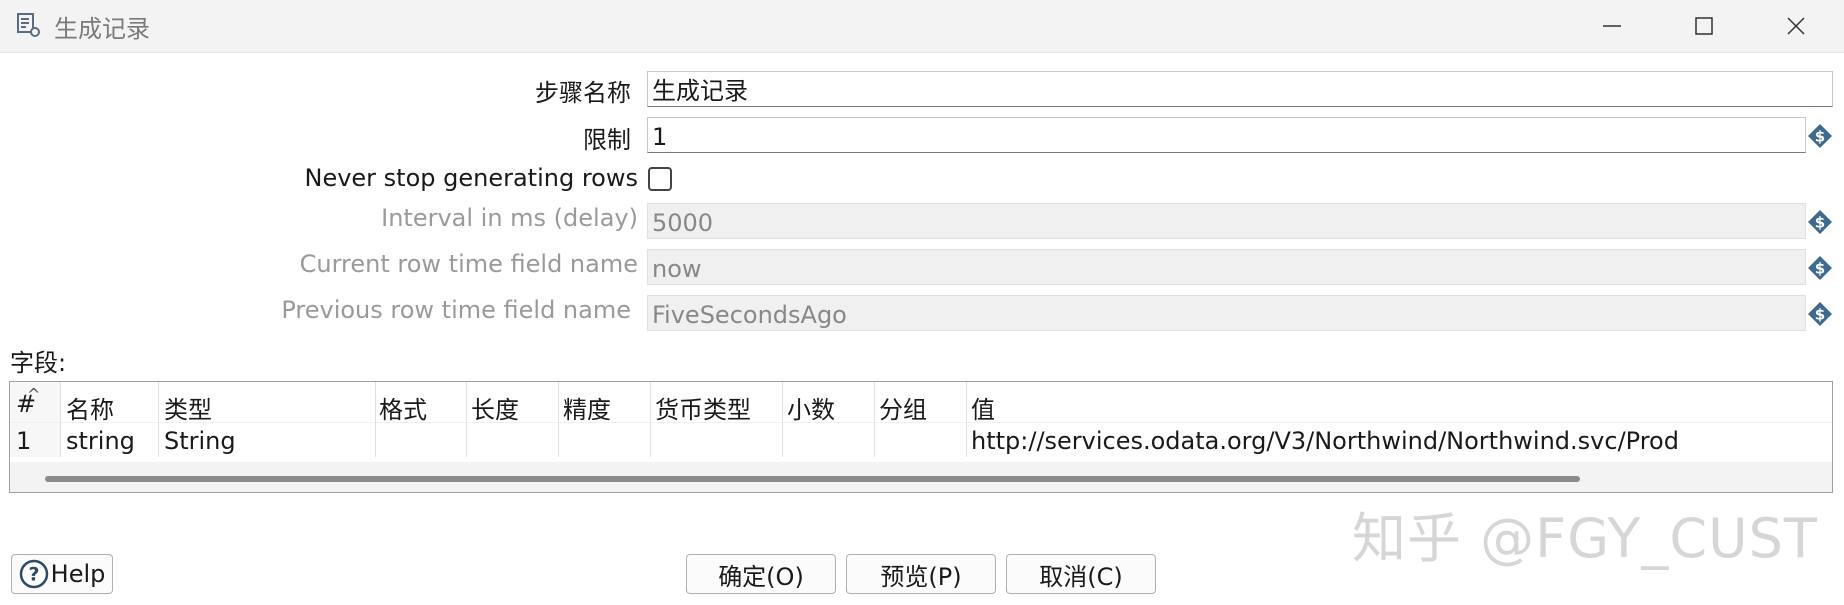  I want to click on maximize-icon, so click(1704, 26).